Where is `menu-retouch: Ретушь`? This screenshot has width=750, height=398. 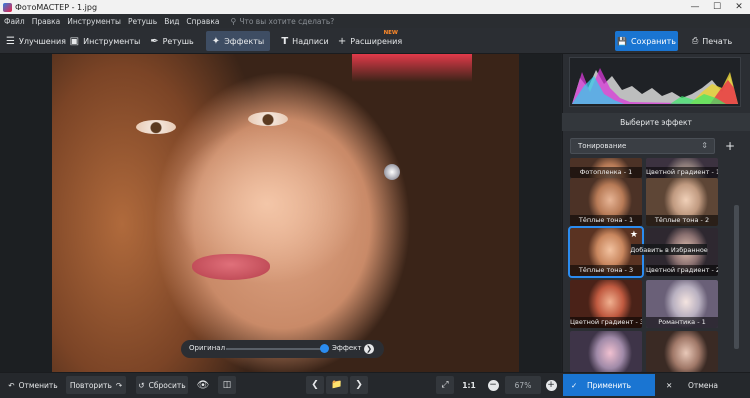
menu-retouch: Ретушь is located at coordinates (142, 21).